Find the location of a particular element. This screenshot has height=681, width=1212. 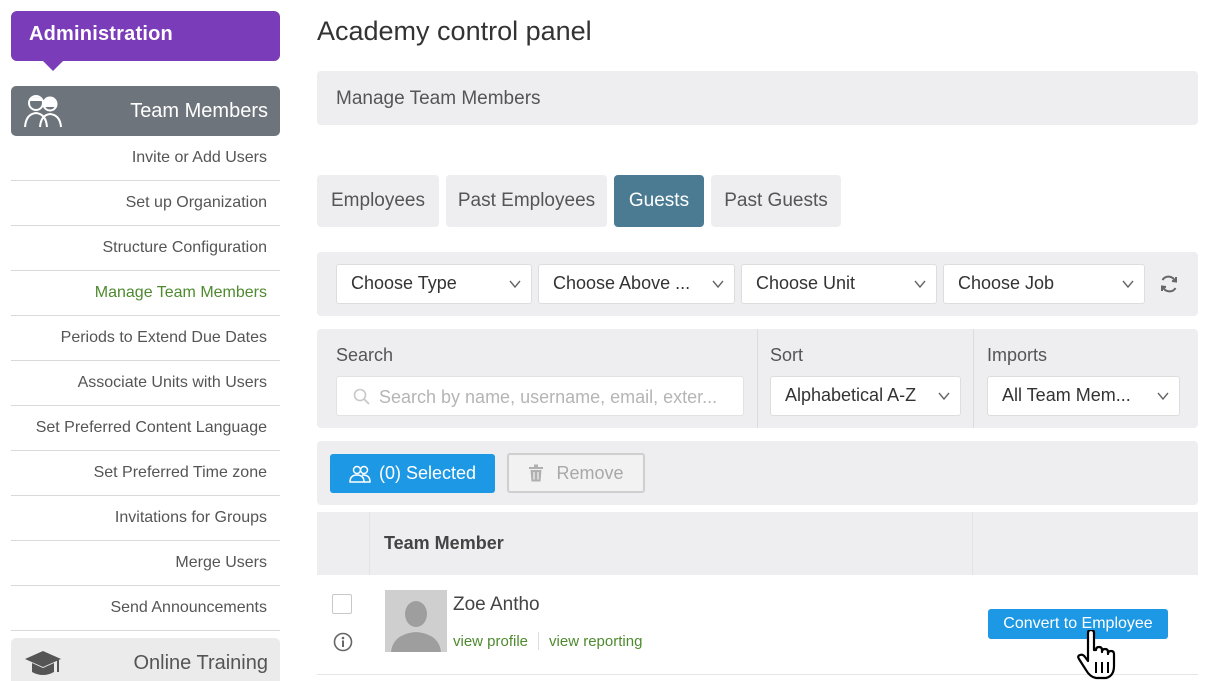

row-checkbox is located at coordinates (342, 604).